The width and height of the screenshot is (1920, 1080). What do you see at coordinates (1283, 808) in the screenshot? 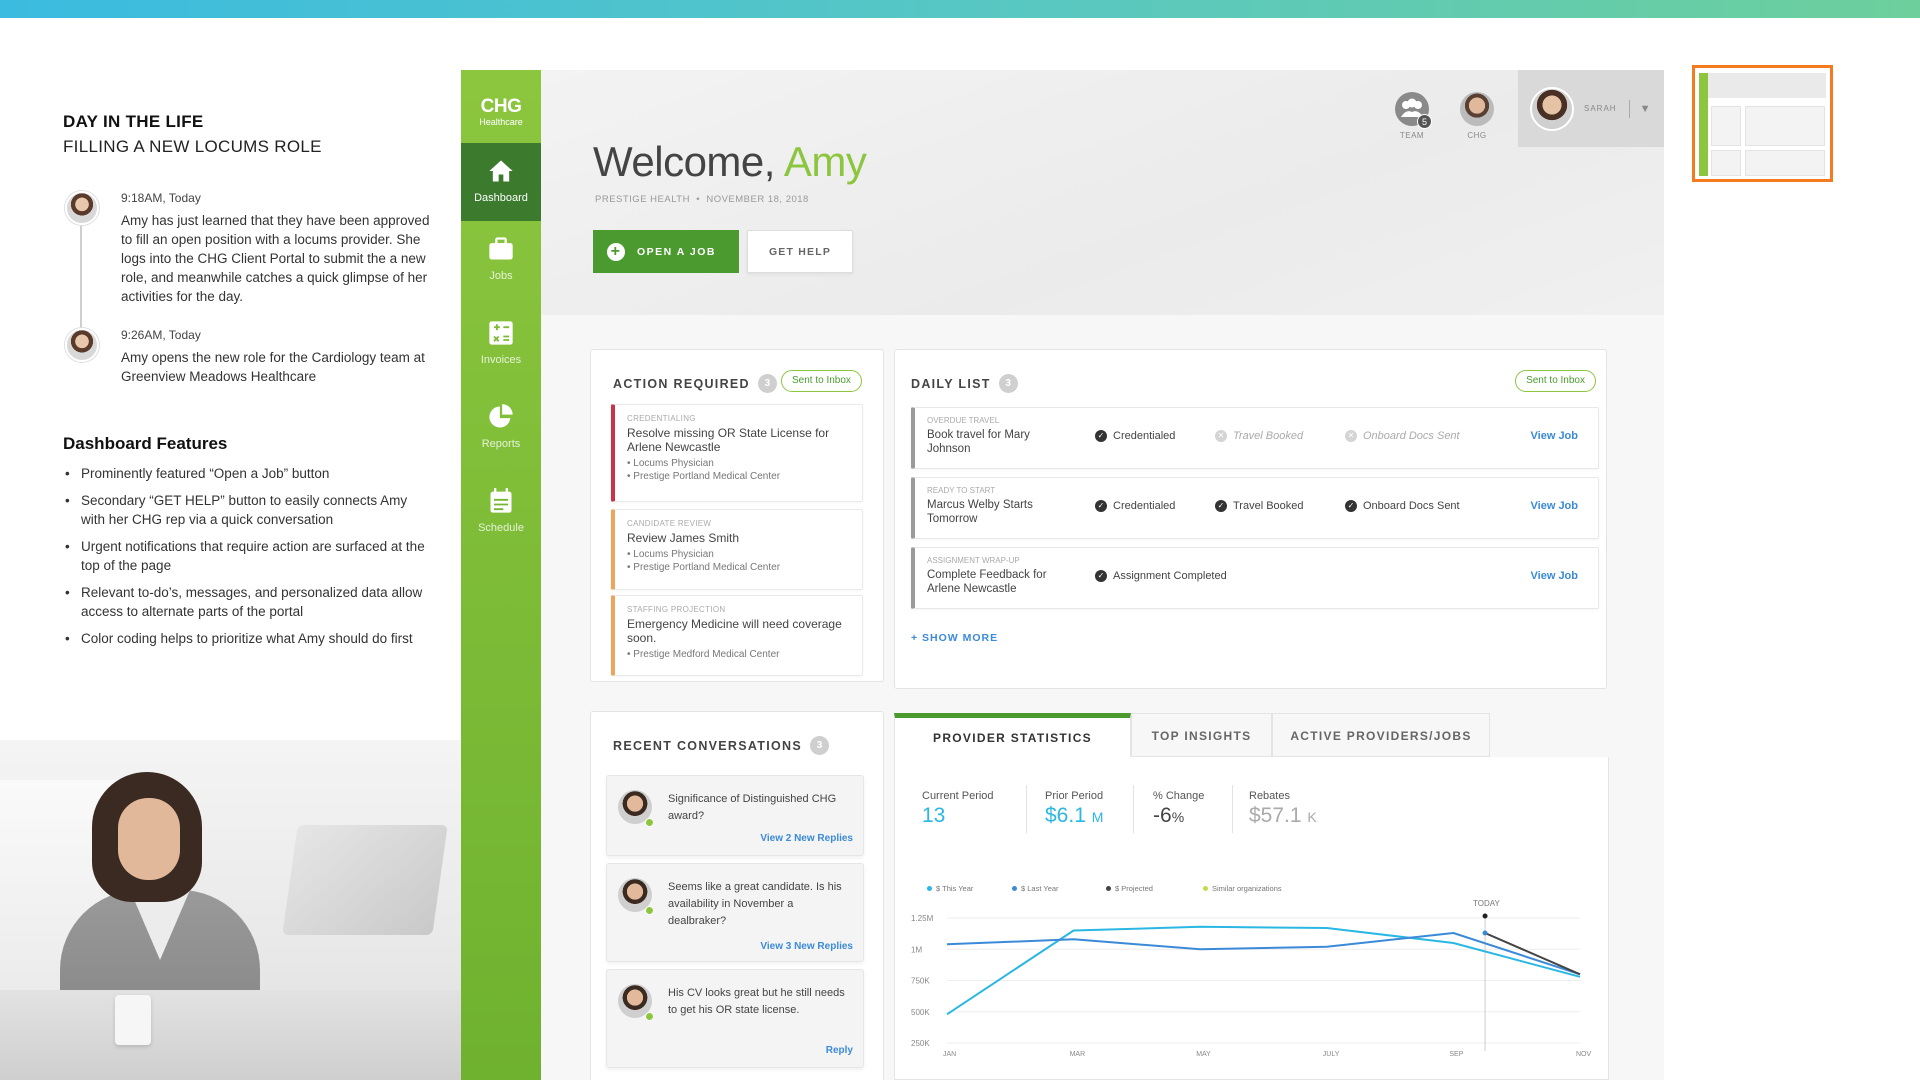
I see `rebates-stat: Rebates $57.1 K` at bounding box center [1283, 808].